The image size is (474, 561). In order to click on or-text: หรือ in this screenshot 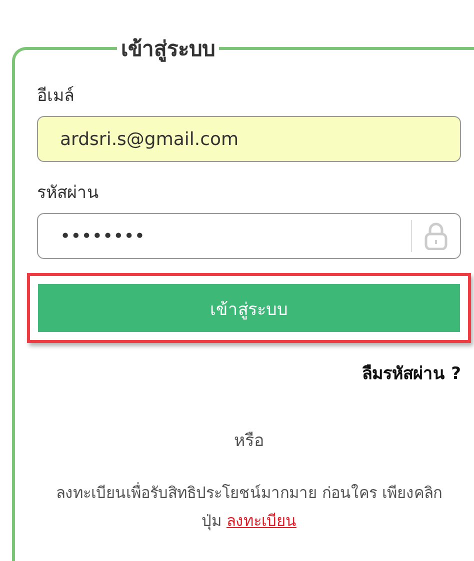, I will do `click(249, 441)`.